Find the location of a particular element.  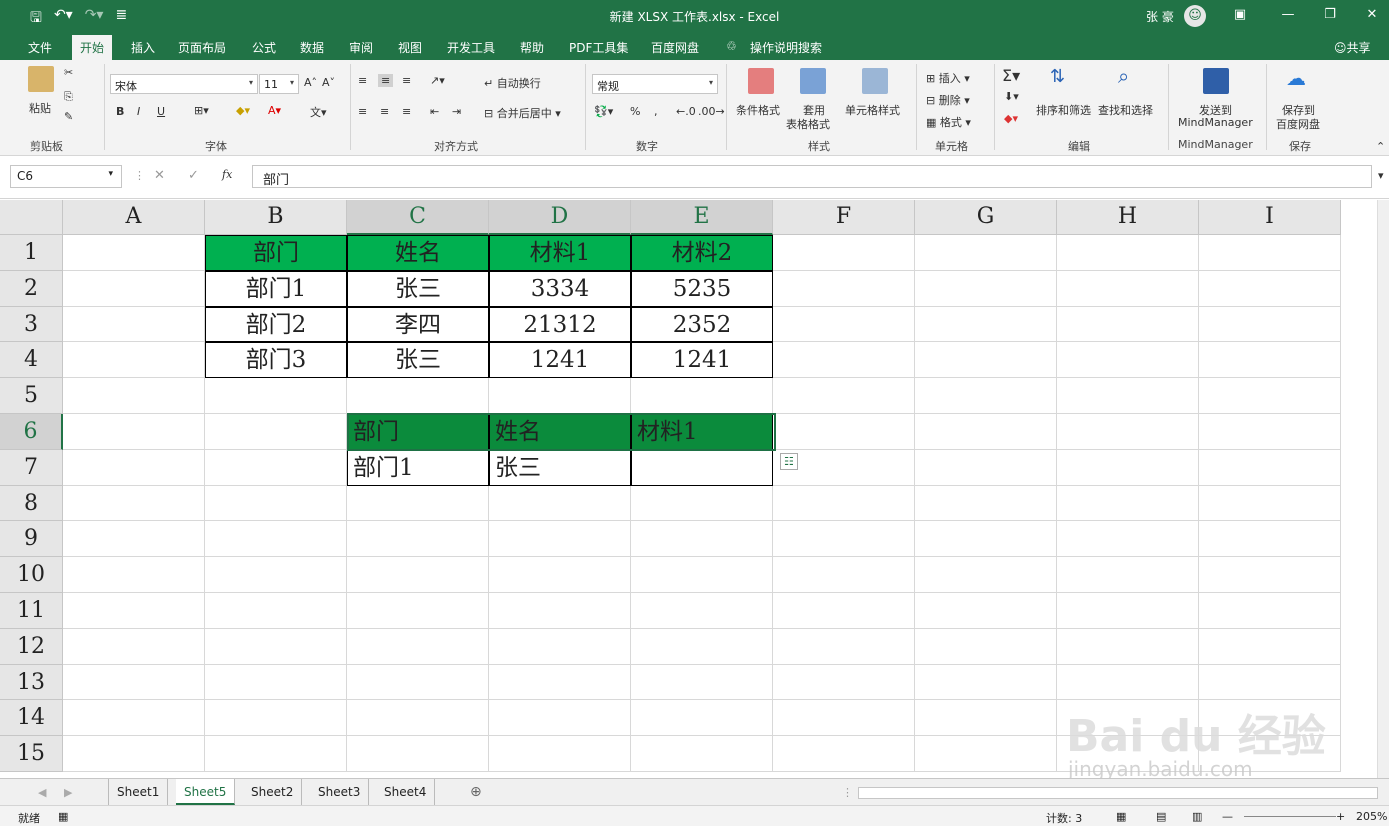

table1-data-cell: 部门1 is located at coordinates (276, 288).